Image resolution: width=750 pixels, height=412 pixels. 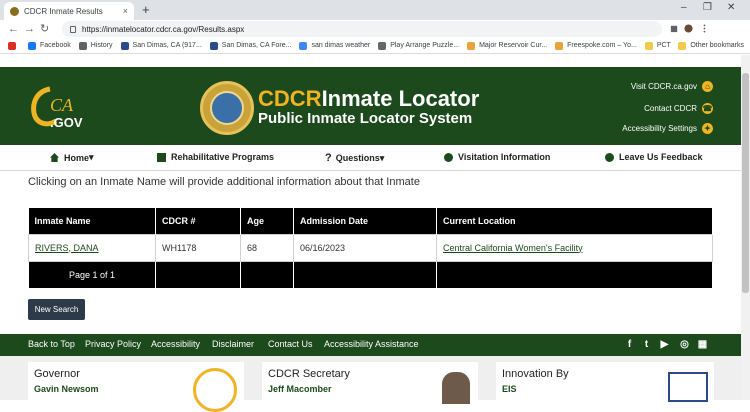 I want to click on scrollbar-thumb, so click(x=745, y=183).